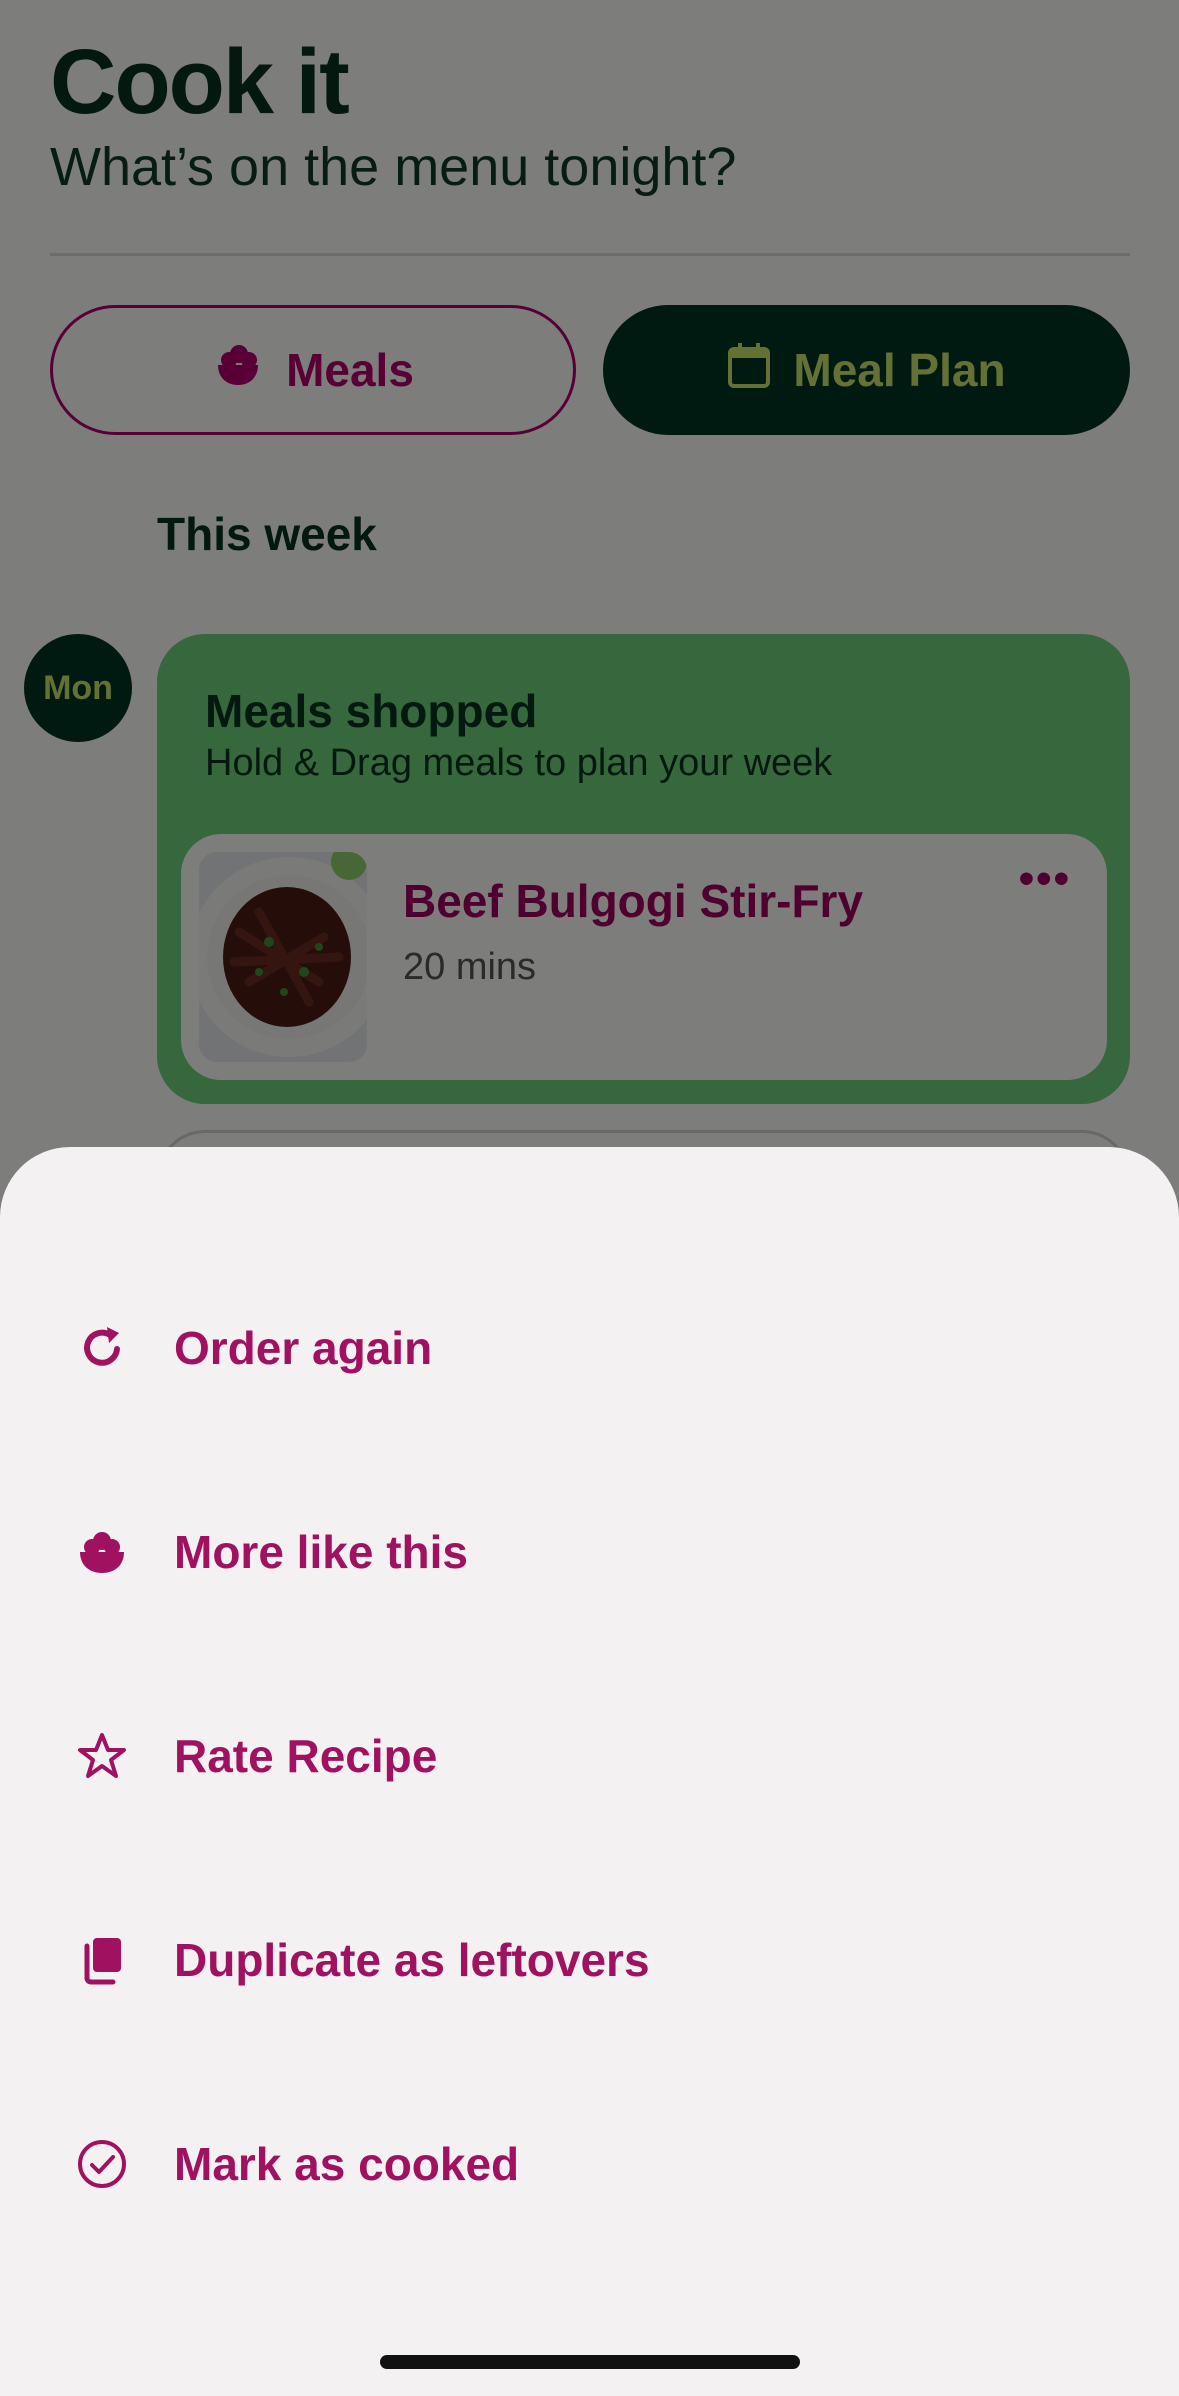 Image resolution: width=1179 pixels, height=2396 pixels. What do you see at coordinates (412, 1960) in the screenshot?
I see `duplicate-leftovers-label: Duplicate as leftovers` at bounding box center [412, 1960].